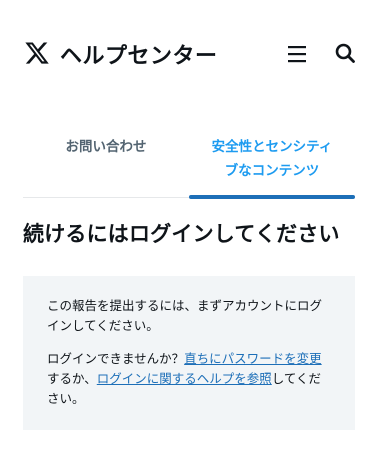 Image resolution: width=379 pixels, height=450 pixels. Describe the element at coordinates (272, 147) in the screenshot. I see `tab-safety-label-line-1: 安全性とセンシティ` at that location.